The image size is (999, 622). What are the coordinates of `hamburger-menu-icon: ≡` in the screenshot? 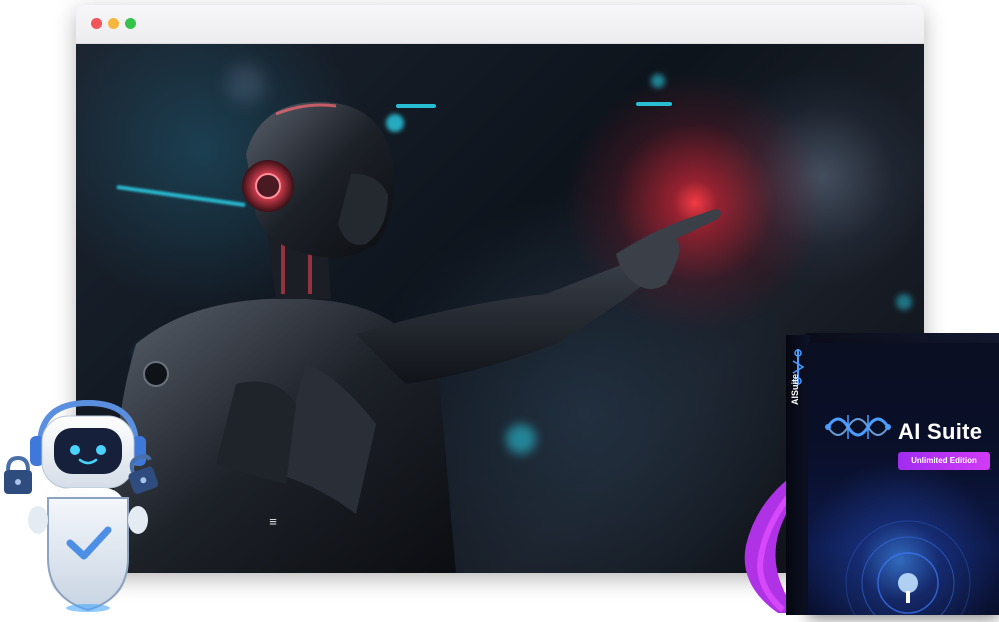 It's located at (273, 521).